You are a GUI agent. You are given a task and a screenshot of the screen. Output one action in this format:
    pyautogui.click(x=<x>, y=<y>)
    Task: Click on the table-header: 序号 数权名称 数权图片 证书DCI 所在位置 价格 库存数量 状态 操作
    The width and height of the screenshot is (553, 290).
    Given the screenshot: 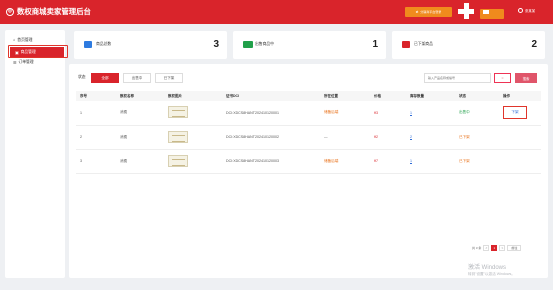 What is the action you would take?
    pyautogui.click(x=308, y=96)
    